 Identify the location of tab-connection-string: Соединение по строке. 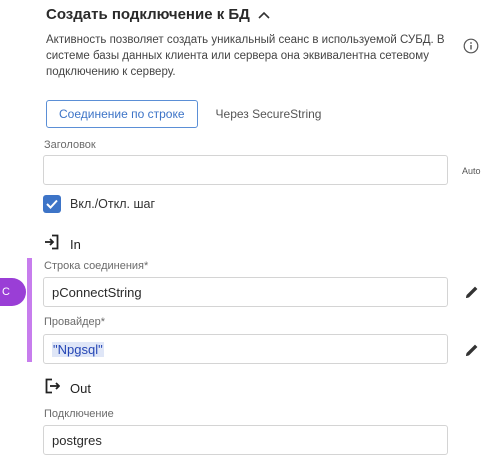
(122, 114).